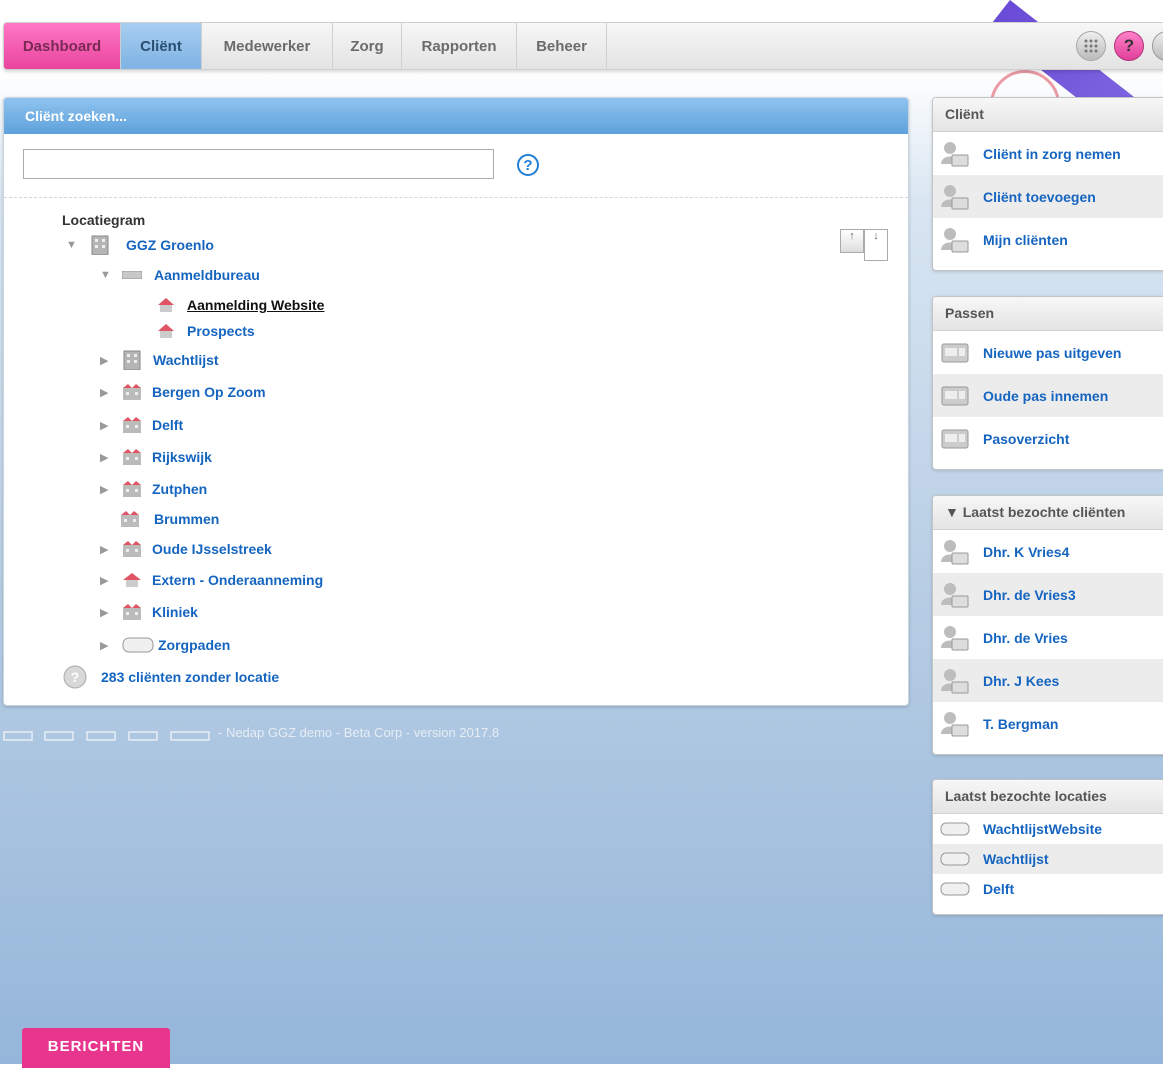  I want to click on tree-item: ▼ GGZ Groenlo, so click(140, 245).